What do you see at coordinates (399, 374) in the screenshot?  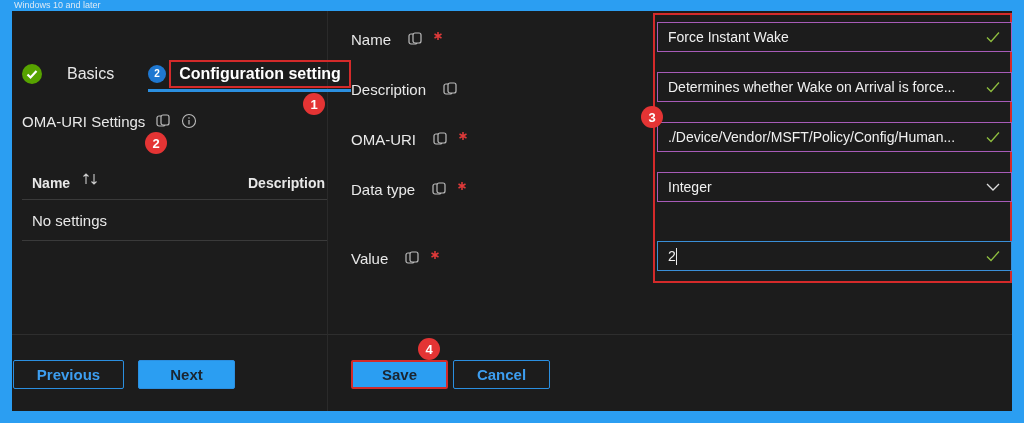 I see `primary-button: Save` at bounding box center [399, 374].